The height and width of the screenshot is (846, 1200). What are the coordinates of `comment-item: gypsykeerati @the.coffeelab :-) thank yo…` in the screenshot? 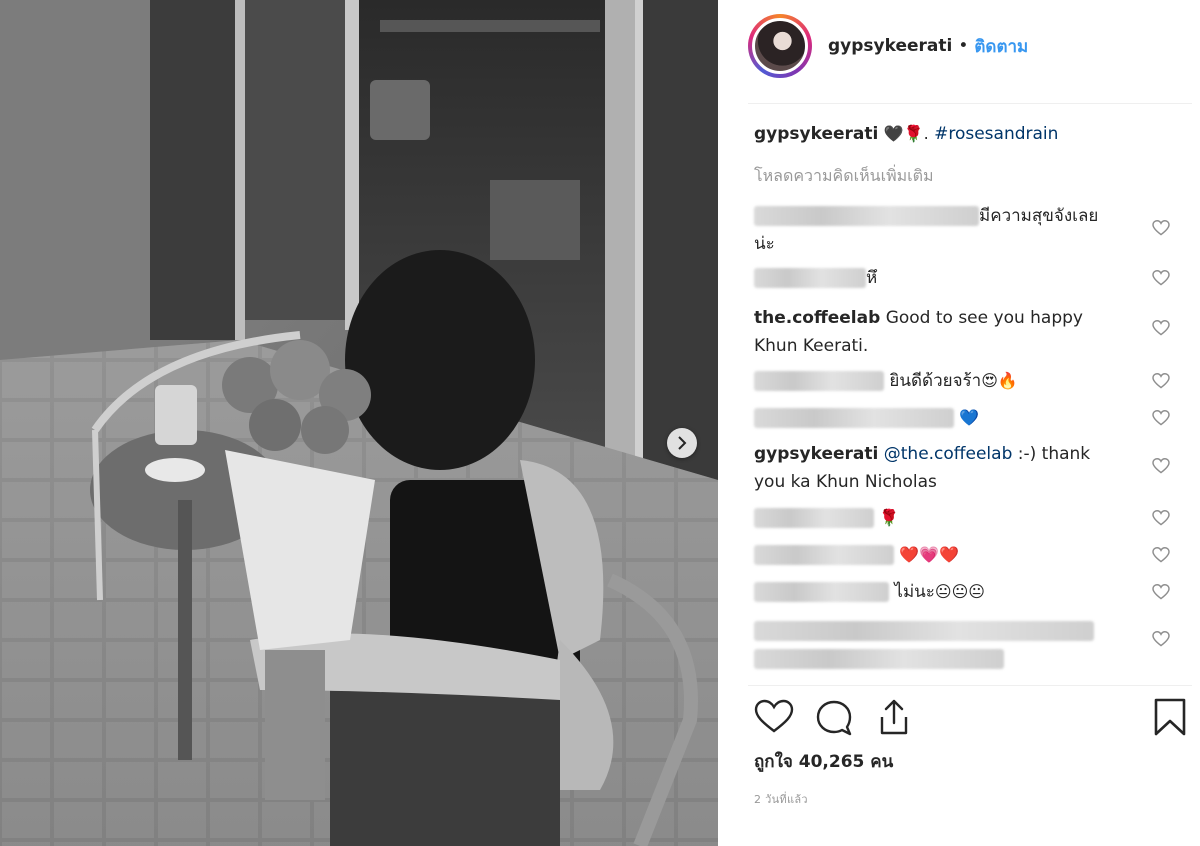 It's located at (962, 468).